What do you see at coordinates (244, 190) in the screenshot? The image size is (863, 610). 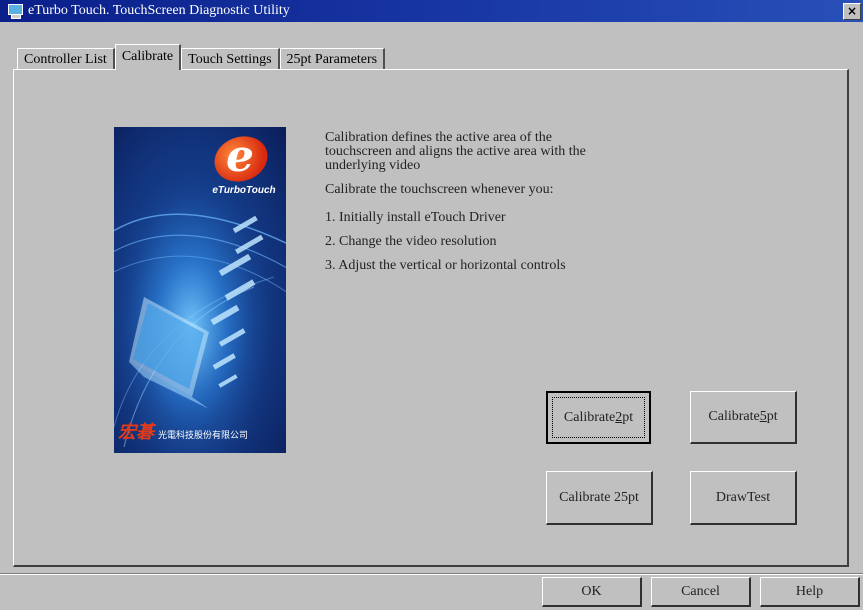 I see `brand-name: eTurboTouch` at bounding box center [244, 190].